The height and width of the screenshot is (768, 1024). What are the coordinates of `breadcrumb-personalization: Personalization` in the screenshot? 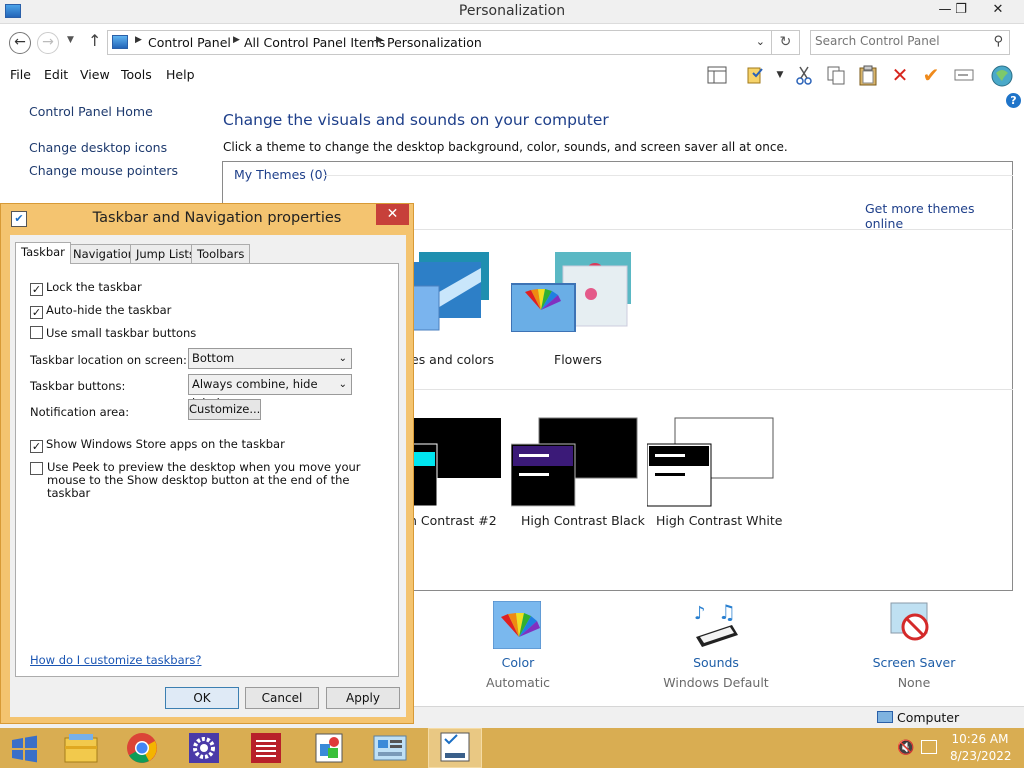 It's located at (434, 42).